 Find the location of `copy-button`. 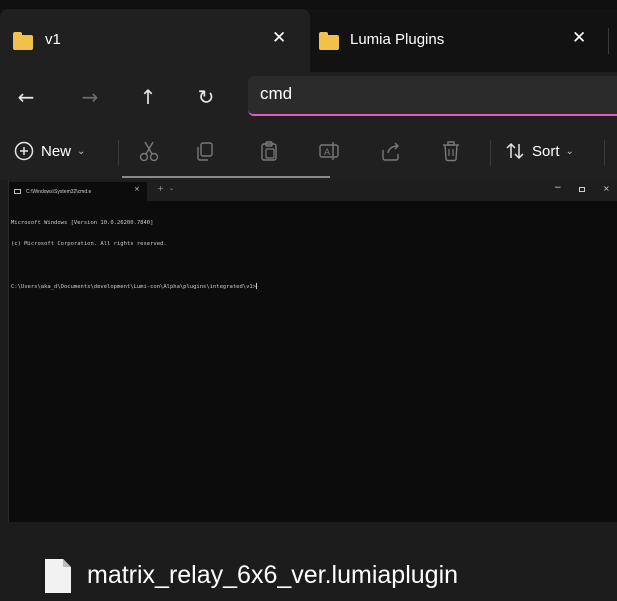

copy-button is located at coordinates (205, 151).